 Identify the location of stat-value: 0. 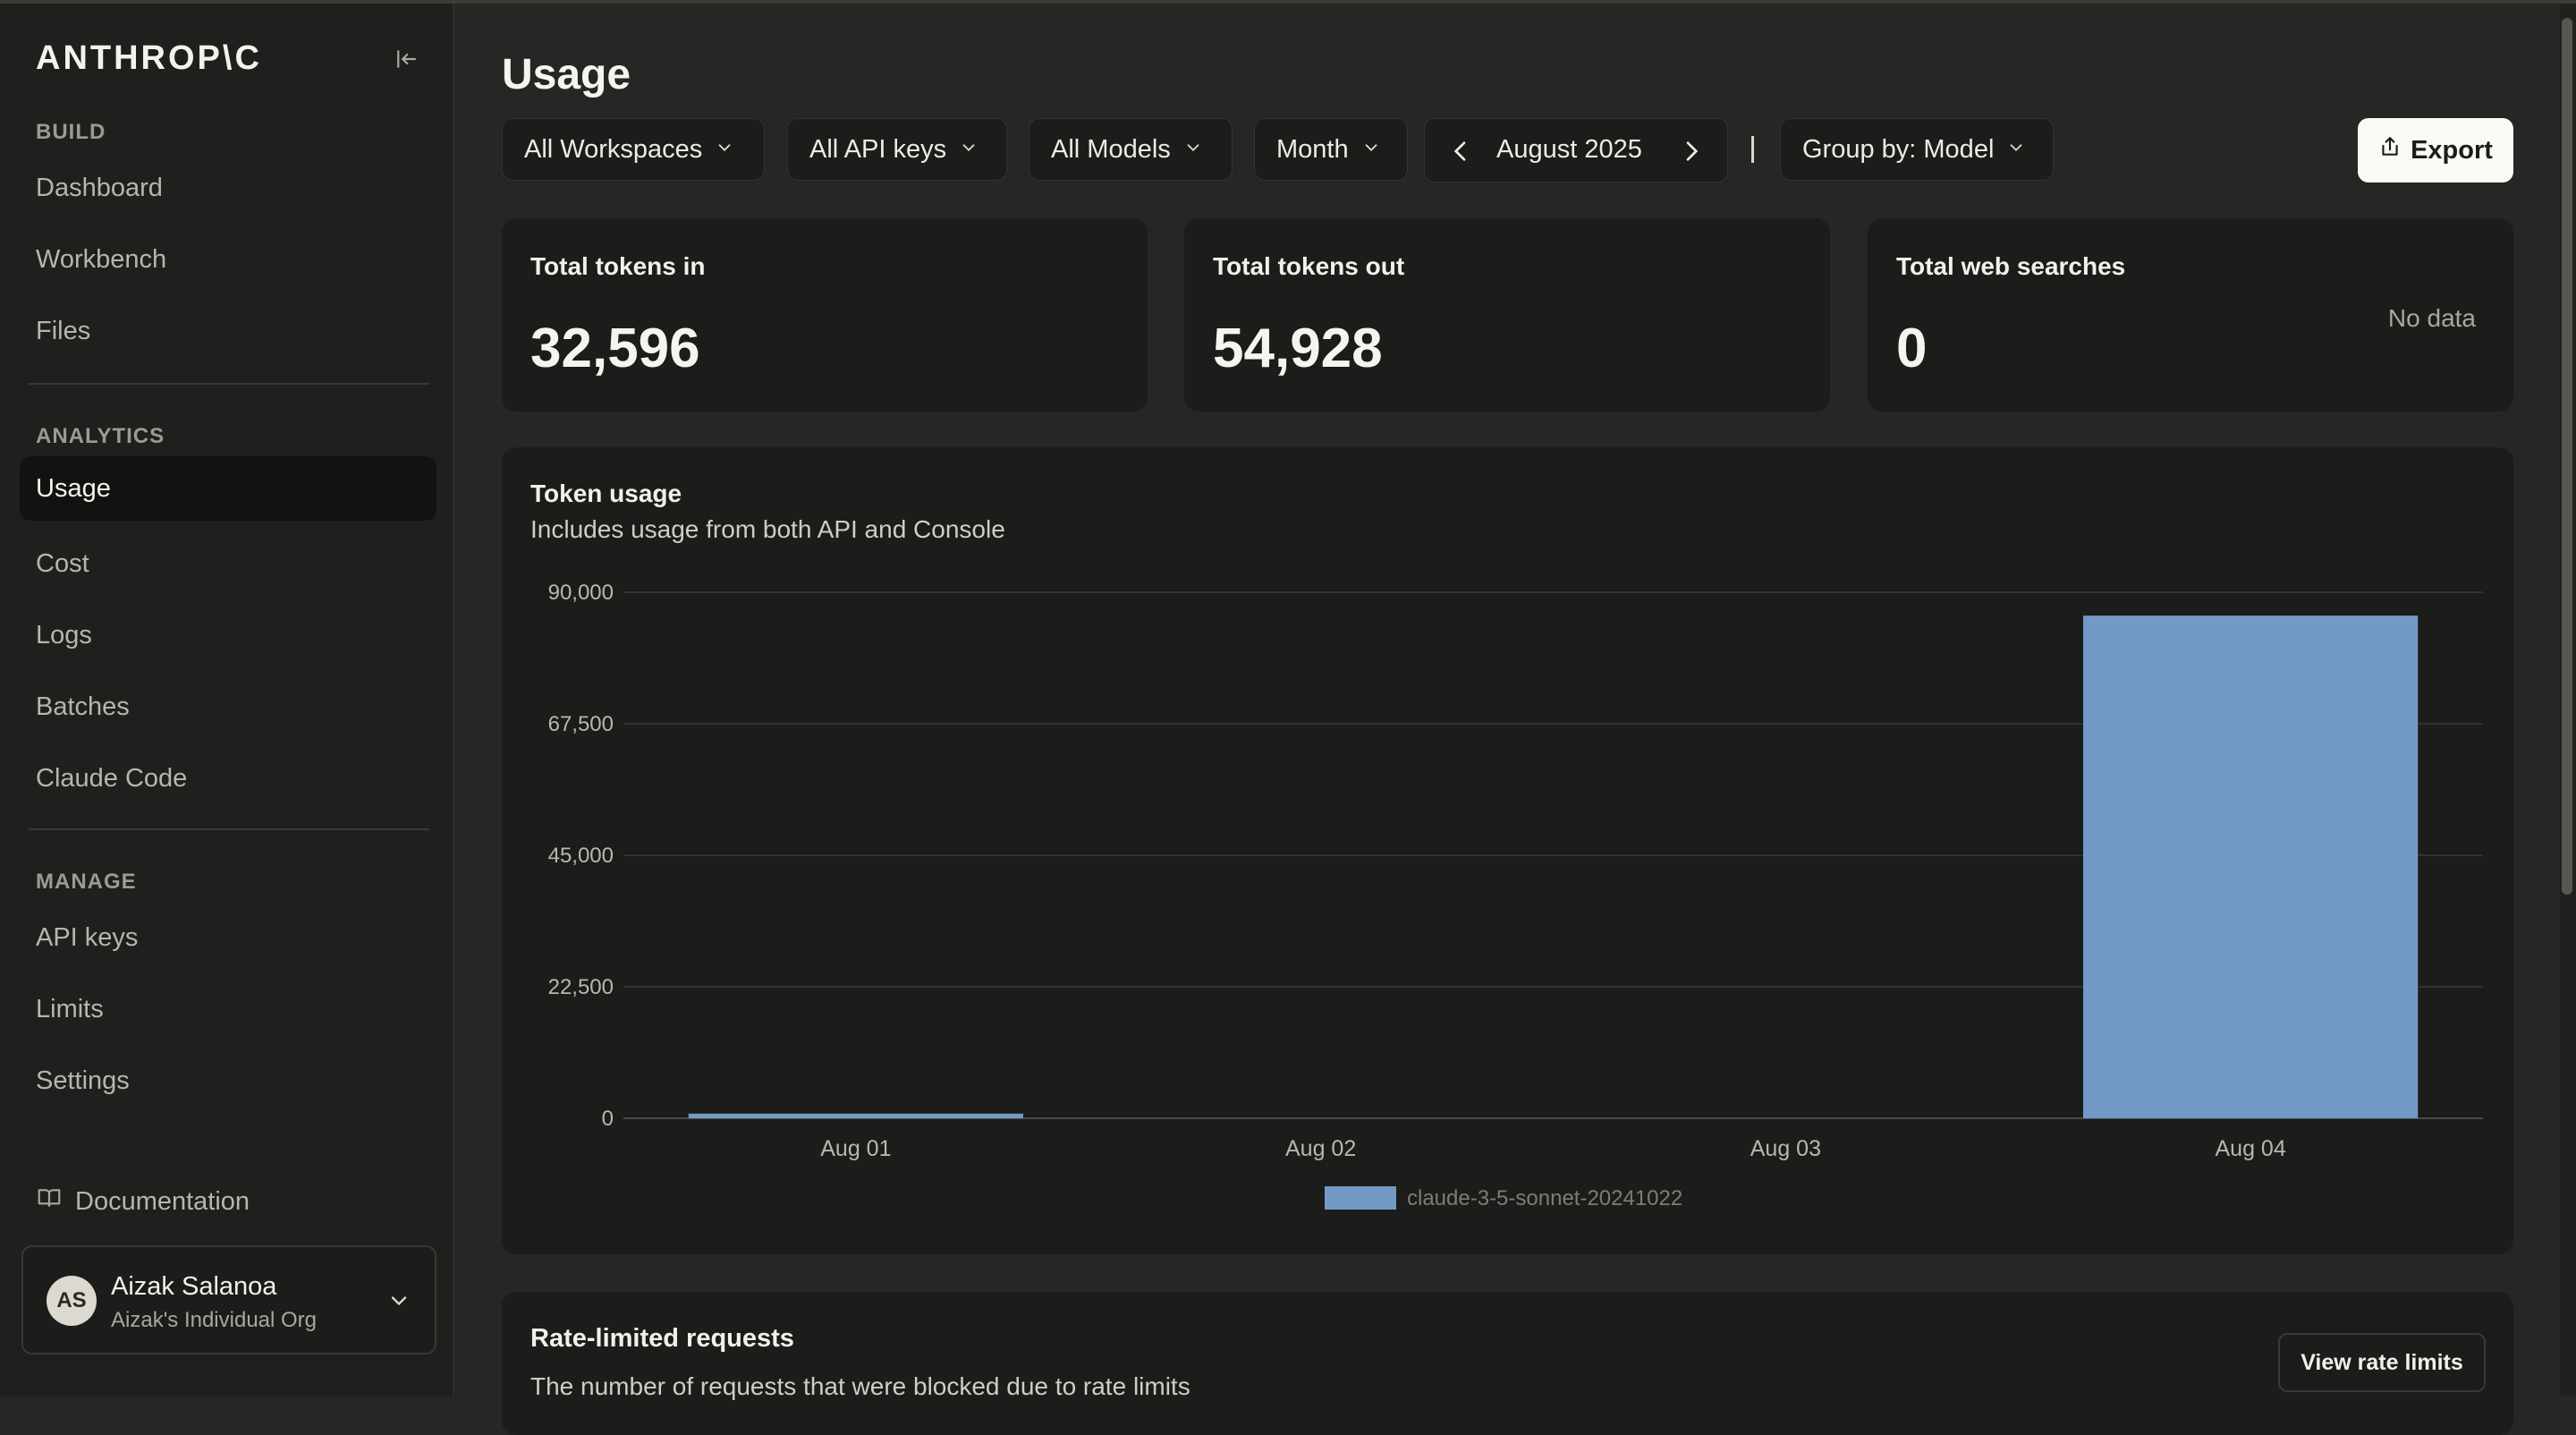
(1912, 348).